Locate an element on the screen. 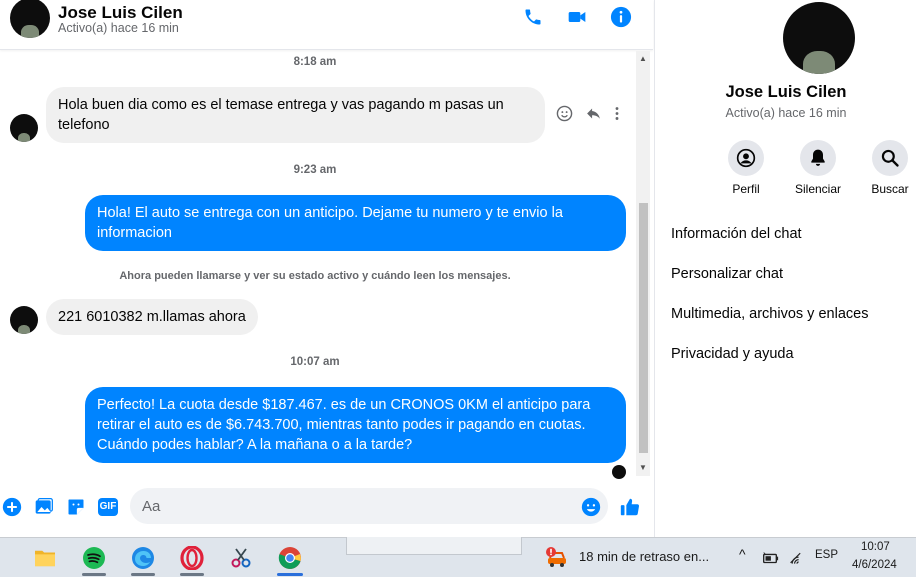 This screenshot has width=916, height=577. menu-privacy-help: Privacidad y ayuda is located at coordinates (732, 354).